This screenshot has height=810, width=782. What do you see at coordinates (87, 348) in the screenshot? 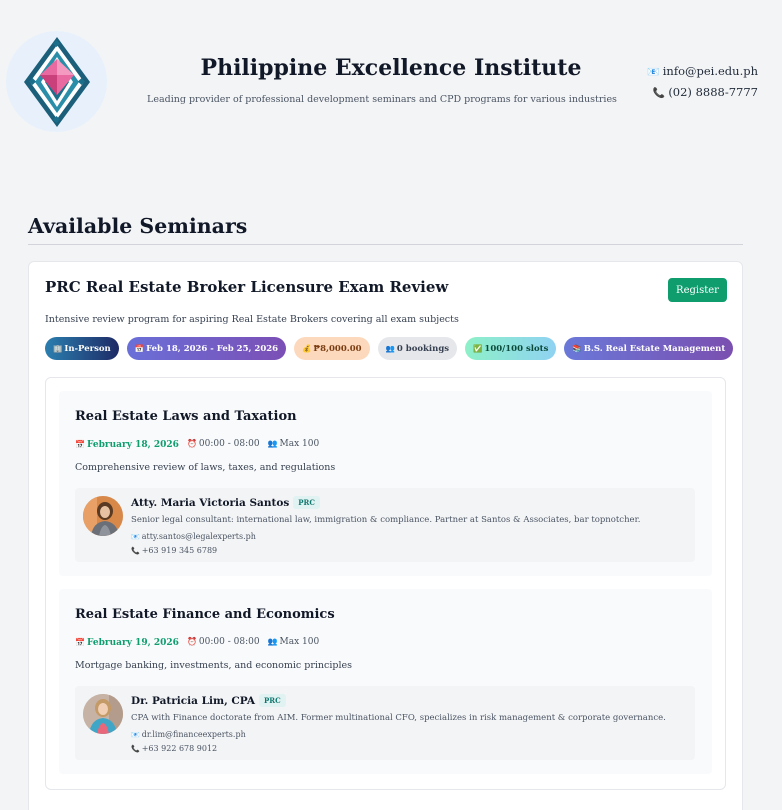
I see `badge-format-label: In-Person` at bounding box center [87, 348].